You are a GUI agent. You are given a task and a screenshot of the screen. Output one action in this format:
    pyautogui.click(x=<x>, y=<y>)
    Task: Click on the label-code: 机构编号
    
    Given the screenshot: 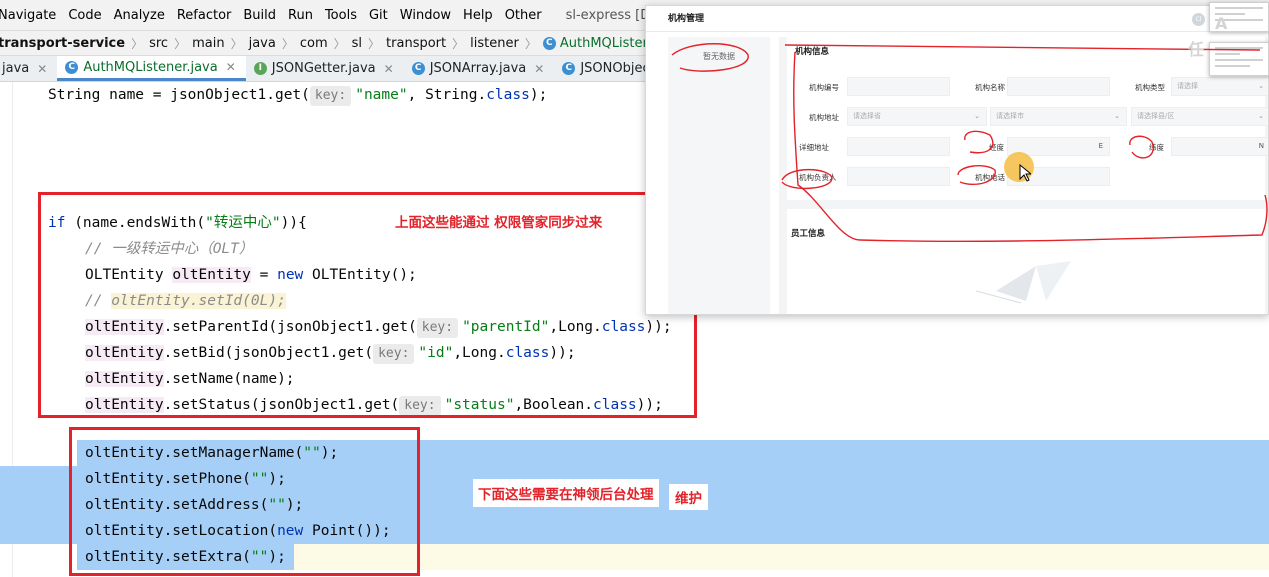 What is the action you would take?
    pyautogui.click(x=824, y=87)
    